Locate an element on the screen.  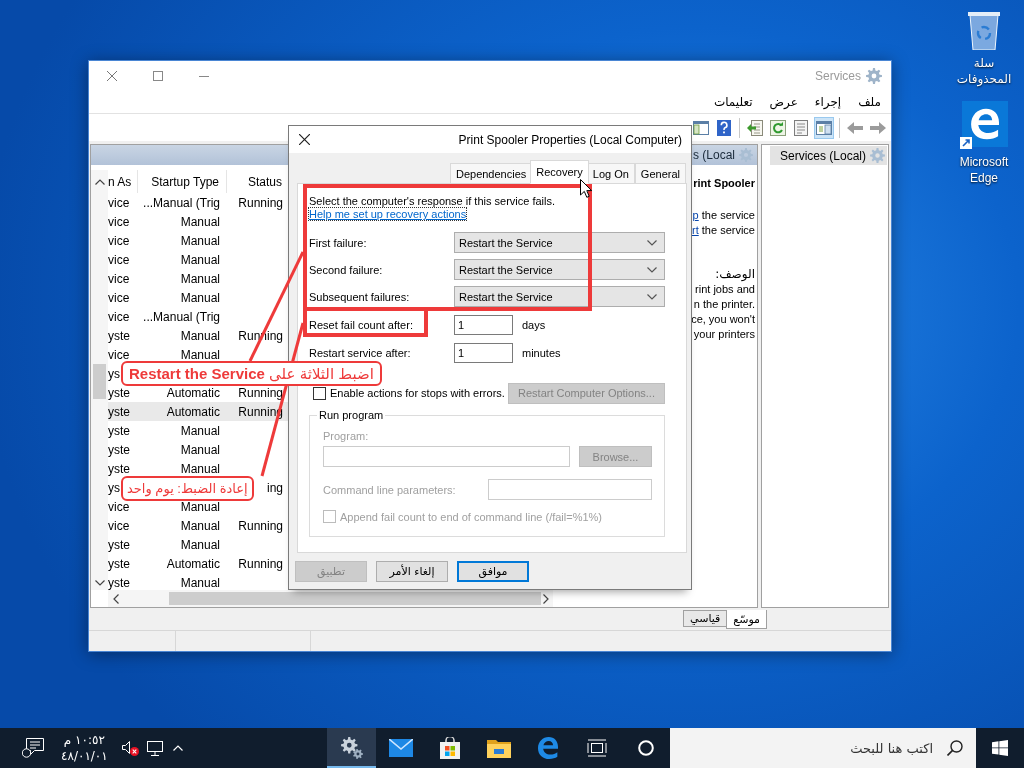
chevron-right-icon is located at coordinates (546, 598).